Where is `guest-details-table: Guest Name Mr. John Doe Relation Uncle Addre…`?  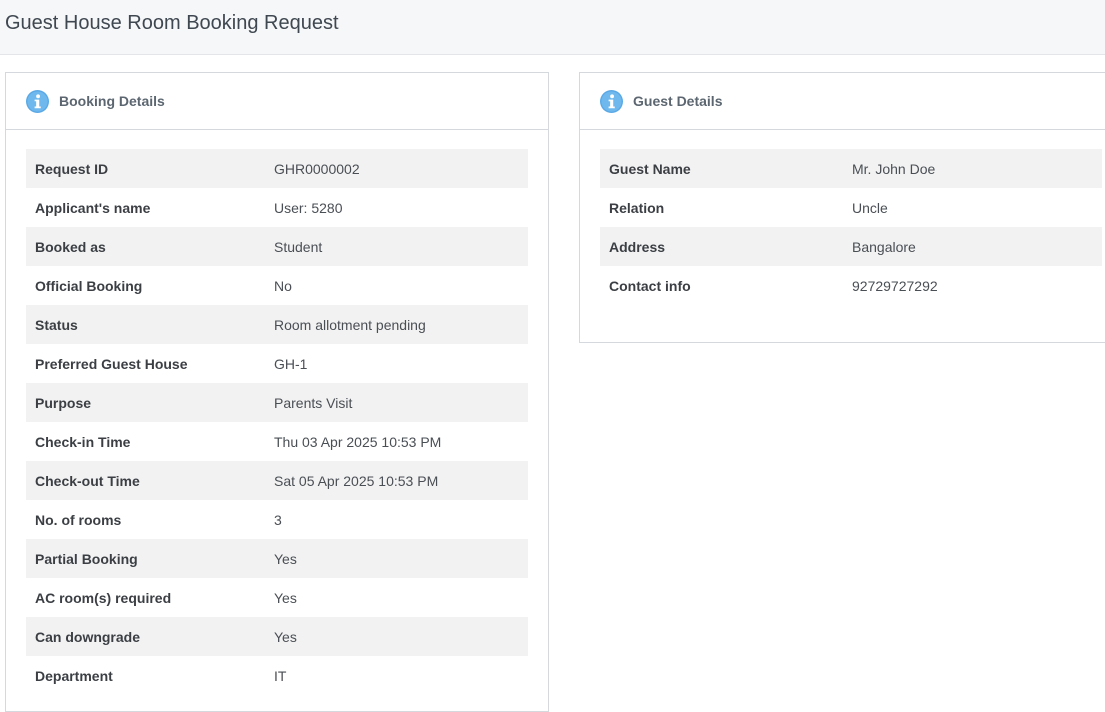
guest-details-table: Guest Name Mr. John Doe Relation Uncle Addre… is located at coordinates (851, 227).